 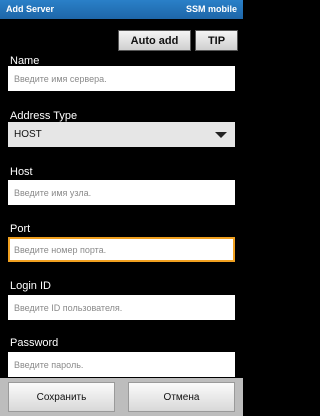 What do you see at coordinates (121, 192) in the screenshot?
I see `host-field: Введите имя узла.` at bounding box center [121, 192].